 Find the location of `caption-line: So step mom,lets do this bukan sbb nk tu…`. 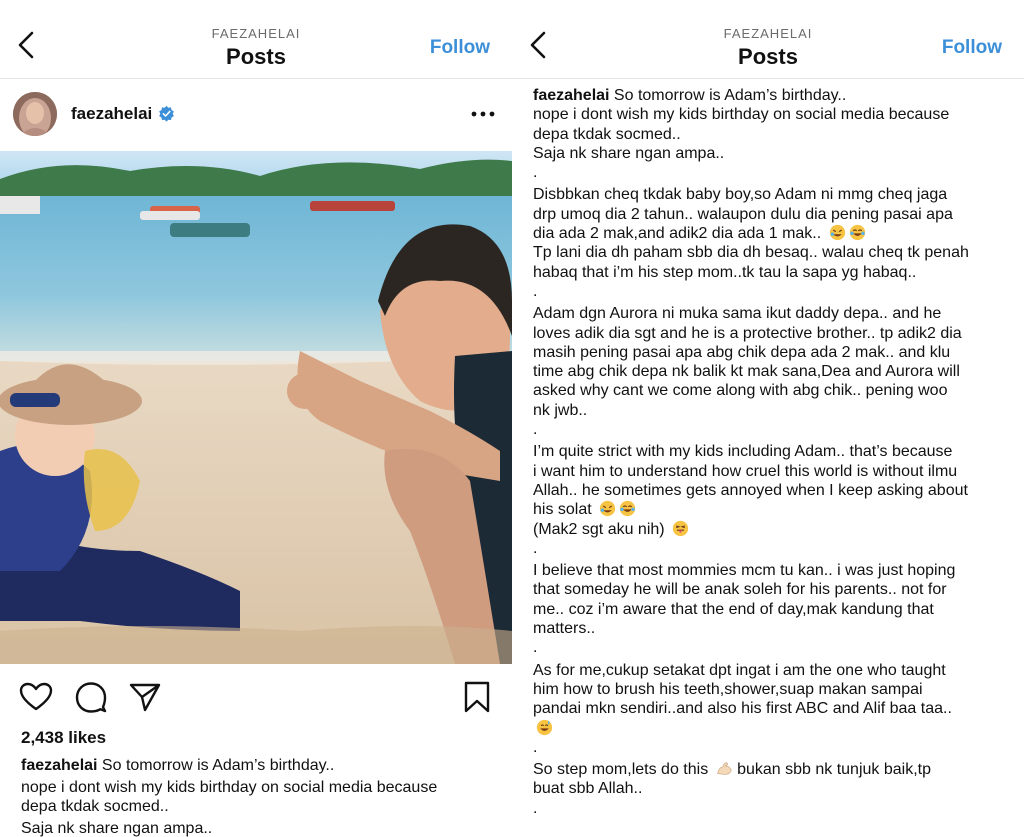

caption-line: So step mom,lets do this bukan sbb nk tu… is located at coordinates (773, 769).